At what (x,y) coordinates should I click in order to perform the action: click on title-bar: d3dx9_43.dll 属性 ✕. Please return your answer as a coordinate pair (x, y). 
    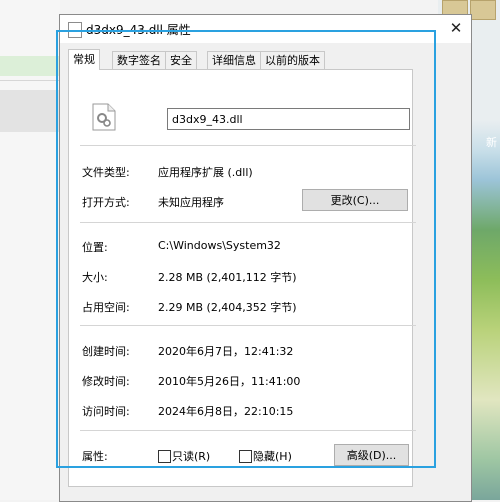
    Looking at the image, I should click on (265, 29).